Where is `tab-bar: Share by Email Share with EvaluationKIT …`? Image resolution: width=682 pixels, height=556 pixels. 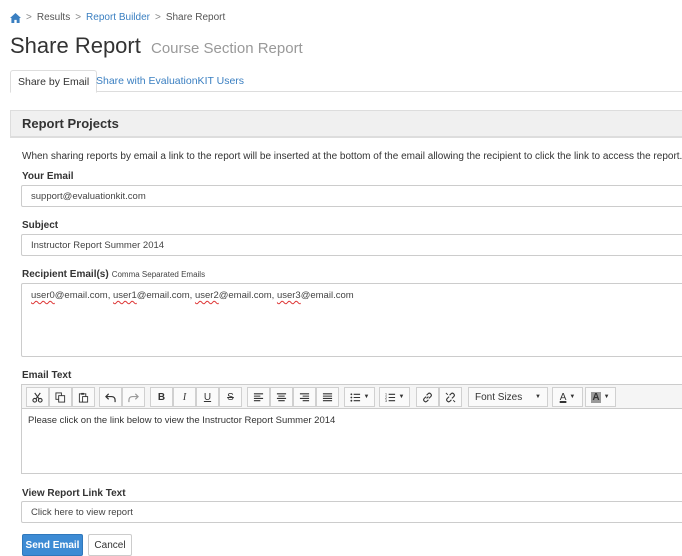
tab-bar: Share by Email Share with EvaluationKIT … is located at coordinates (346, 81).